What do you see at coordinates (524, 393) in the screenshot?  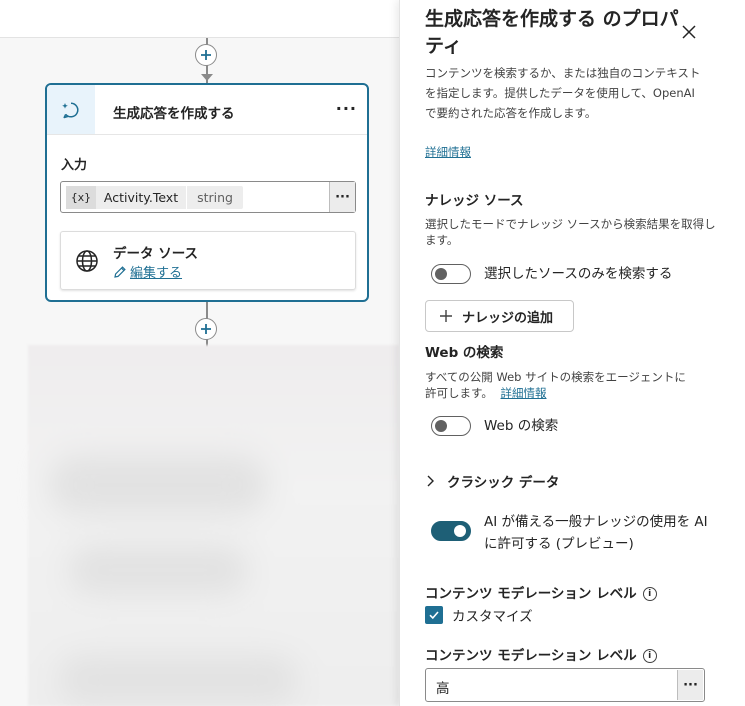 I see `web-more-info-link: 詳細情報` at bounding box center [524, 393].